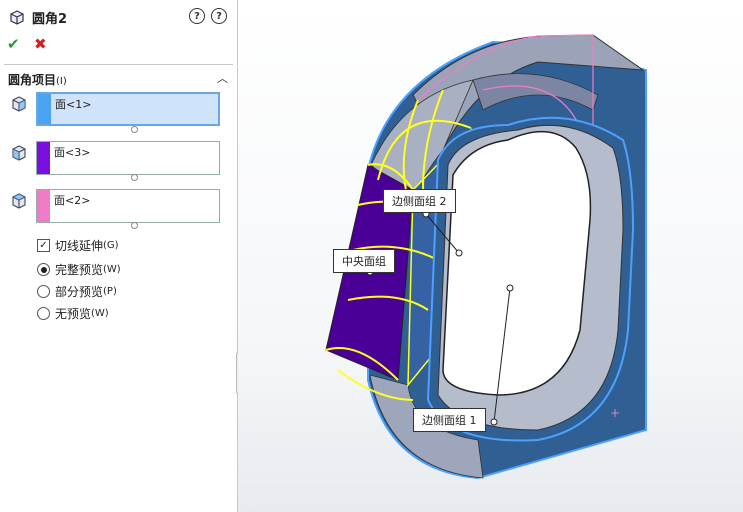 This screenshot has height=512, width=743. I want to click on help-icon: ?, so click(219, 16).